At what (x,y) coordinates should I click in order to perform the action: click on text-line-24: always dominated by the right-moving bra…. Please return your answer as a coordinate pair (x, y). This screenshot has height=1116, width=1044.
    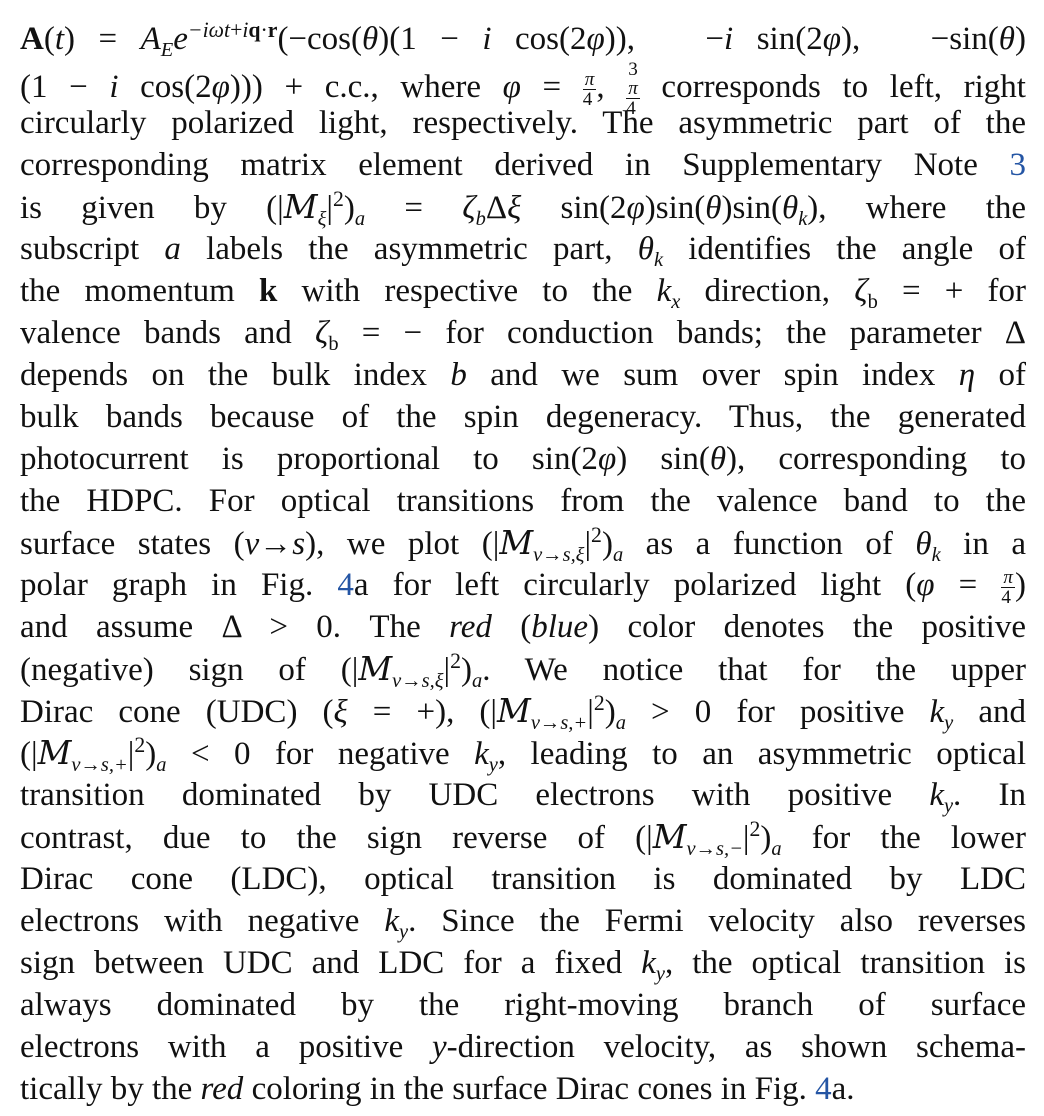
    Looking at the image, I should click on (523, 1005).